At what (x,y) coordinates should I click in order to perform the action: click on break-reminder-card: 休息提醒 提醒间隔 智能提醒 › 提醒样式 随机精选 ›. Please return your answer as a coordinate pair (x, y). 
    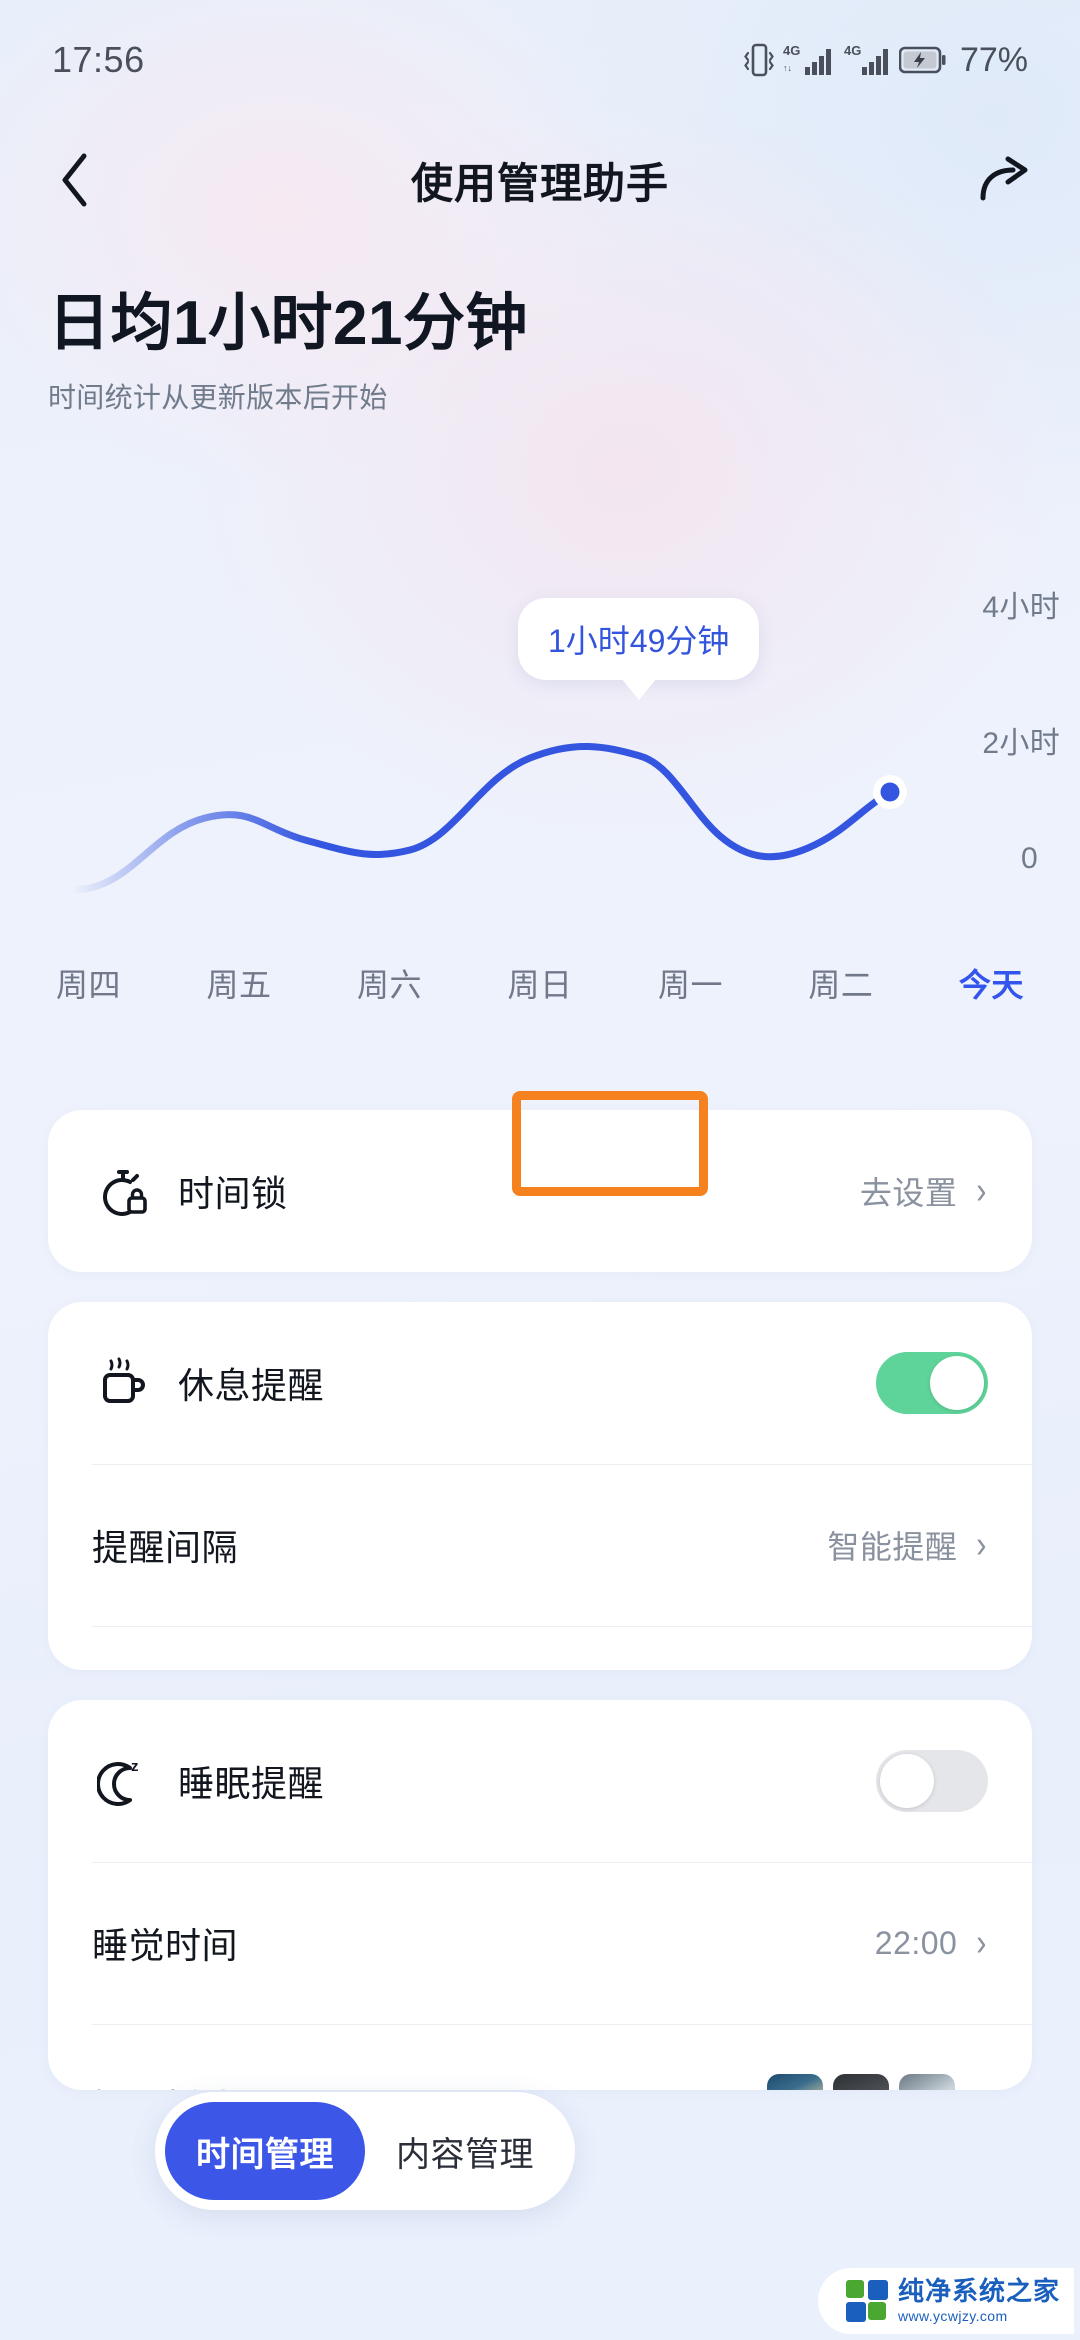
    Looking at the image, I should click on (540, 1486).